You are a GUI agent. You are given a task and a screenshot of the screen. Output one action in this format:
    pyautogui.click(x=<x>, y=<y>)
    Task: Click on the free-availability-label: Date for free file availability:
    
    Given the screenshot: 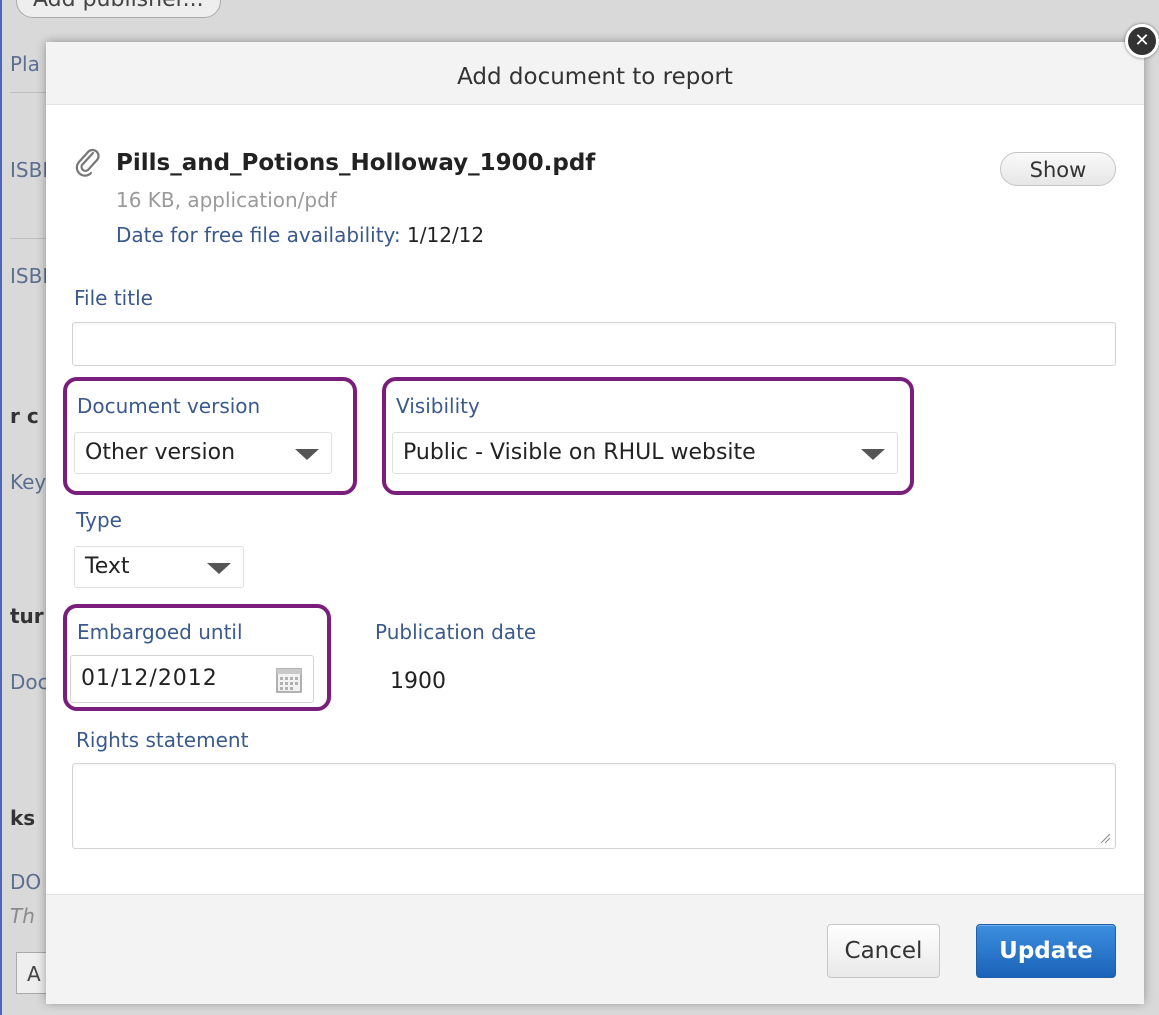 What is the action you would take?
    pyautogui.click(x=258, y=235)
    